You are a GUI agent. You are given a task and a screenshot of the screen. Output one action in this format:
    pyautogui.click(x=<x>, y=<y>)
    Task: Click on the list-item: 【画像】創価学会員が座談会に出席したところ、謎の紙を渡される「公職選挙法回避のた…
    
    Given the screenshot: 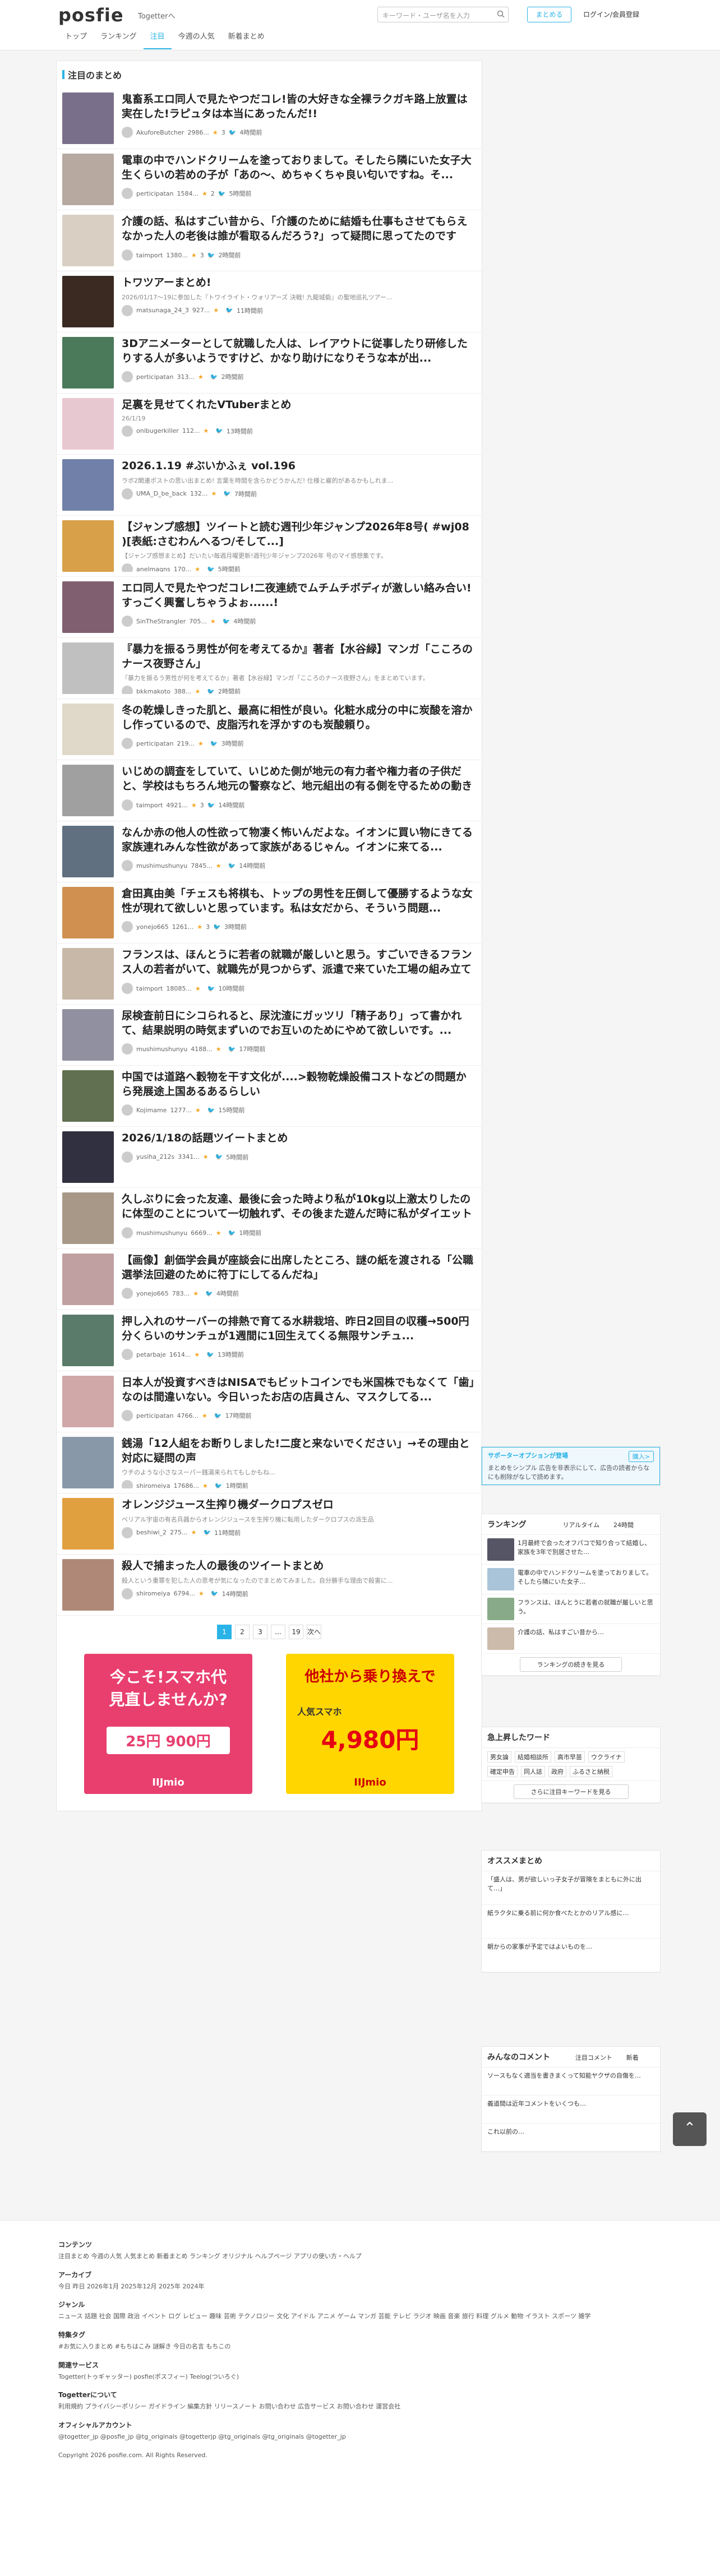 What is the action you would take?
    pyautogui.click(x=269, y=1280)
    